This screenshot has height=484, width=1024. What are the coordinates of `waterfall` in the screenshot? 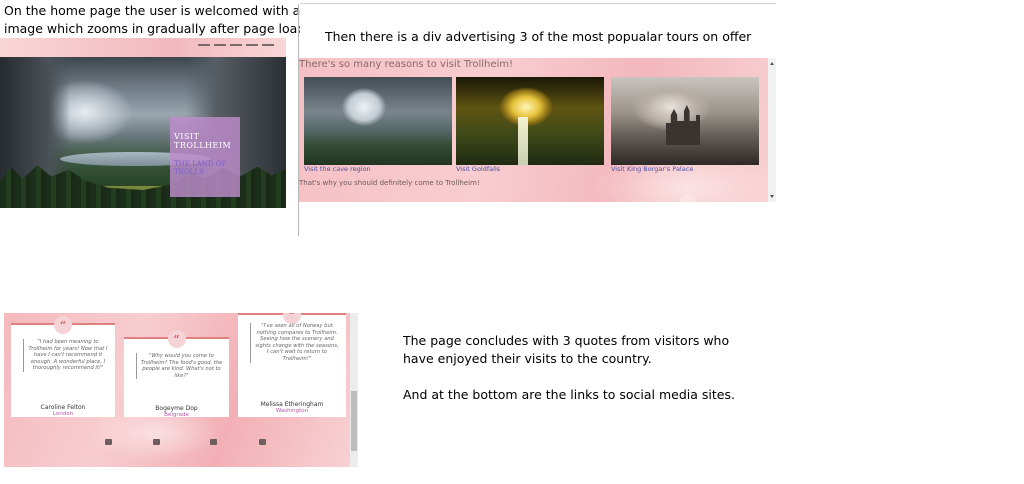 It's located at (523, 141).